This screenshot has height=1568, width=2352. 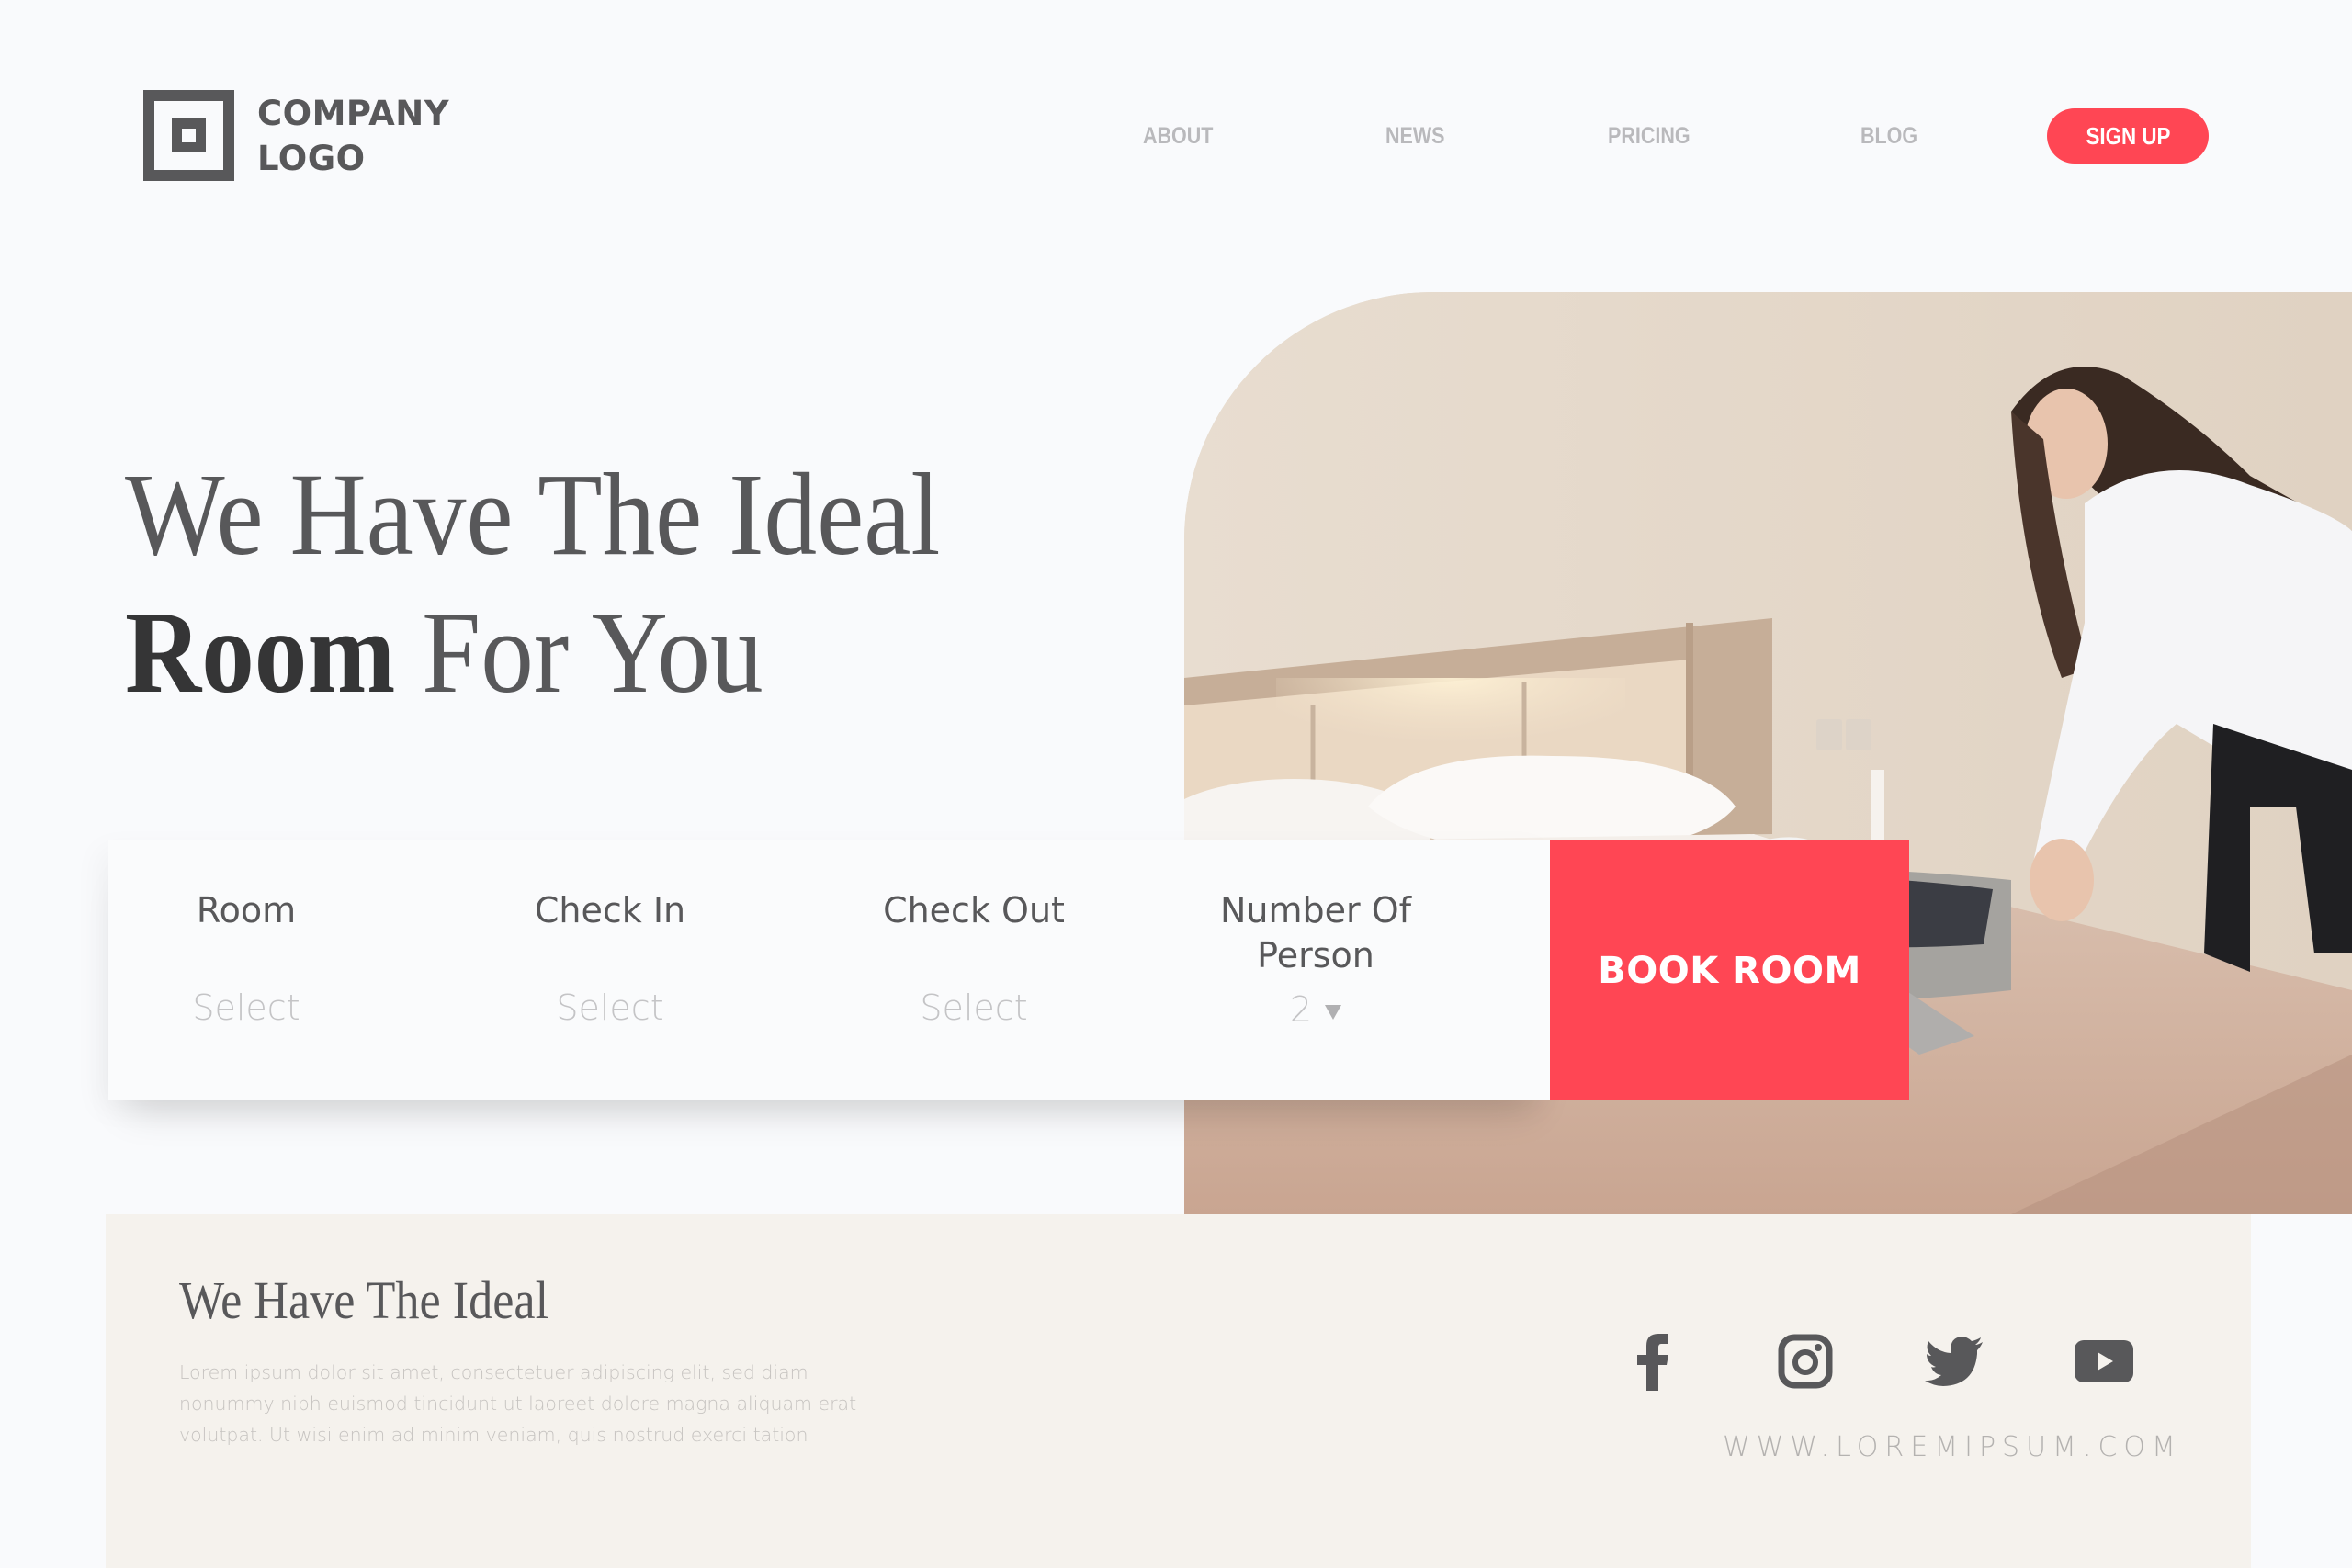 I want to click on social-links, so click(x=1947, y=1362).